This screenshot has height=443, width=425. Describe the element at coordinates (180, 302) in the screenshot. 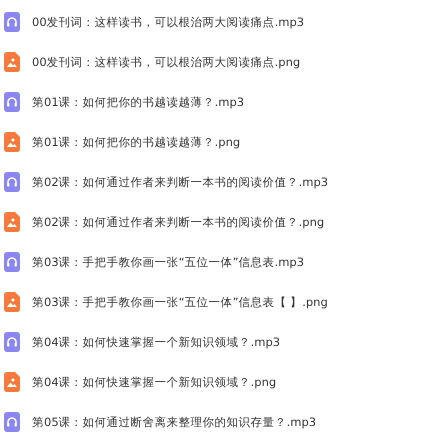

I see `file-name: 第03课：手把手教你画一张“五位一体”信息表【 】.png` at that location.